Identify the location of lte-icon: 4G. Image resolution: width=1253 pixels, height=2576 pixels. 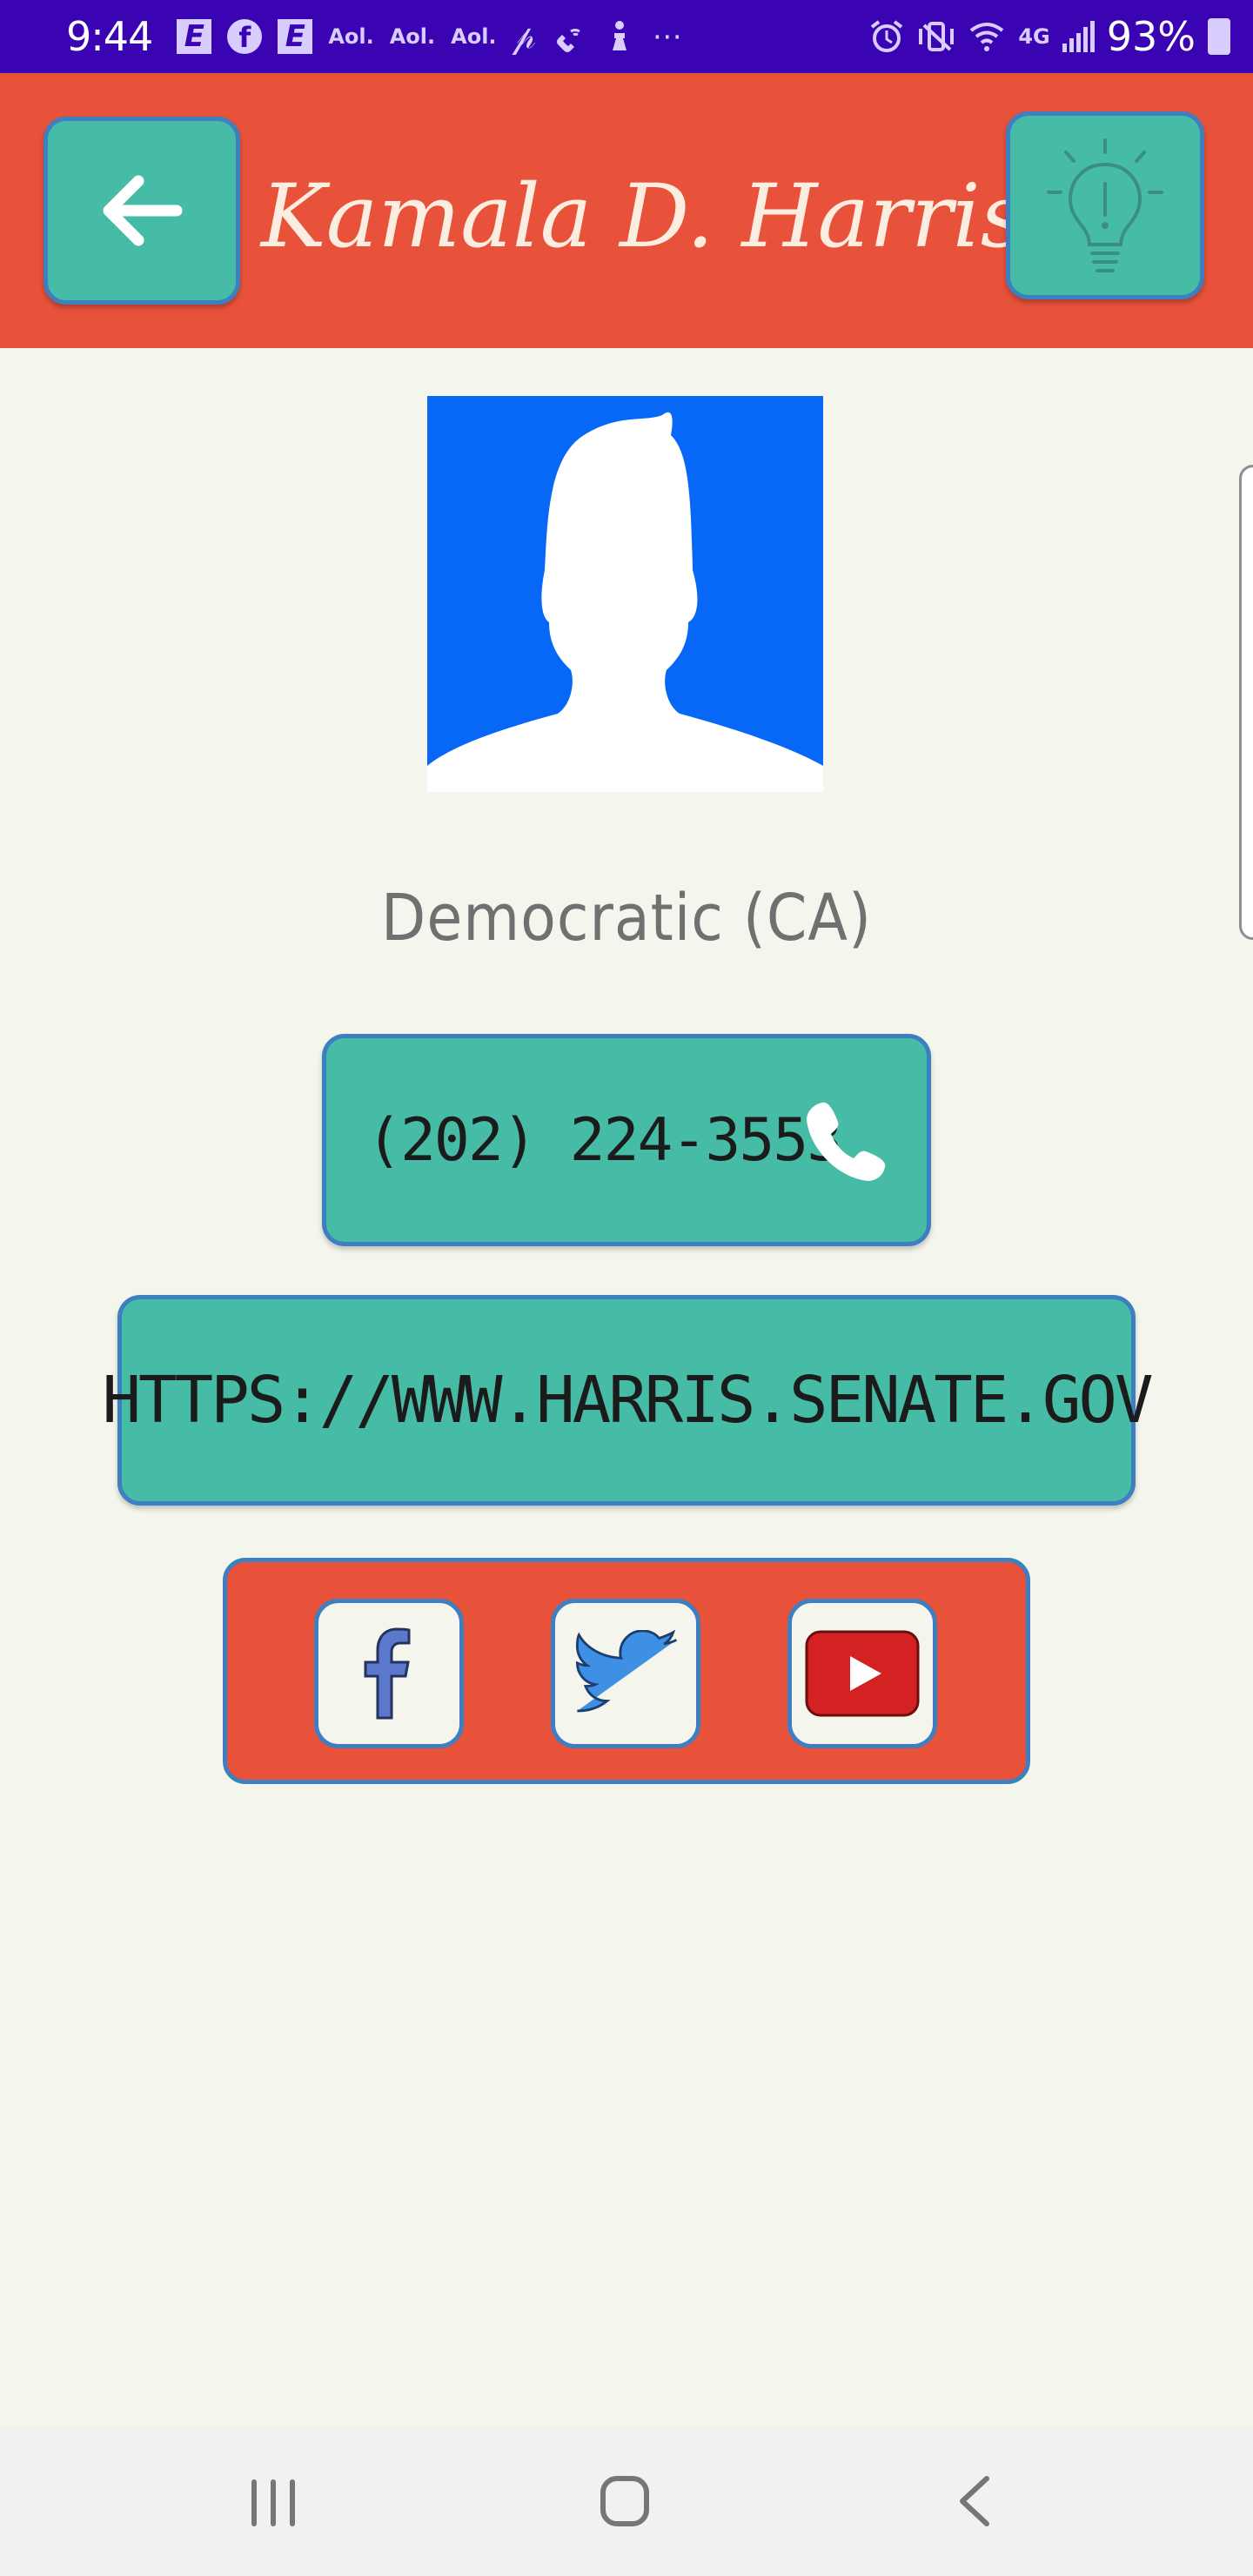
(1034, 37).